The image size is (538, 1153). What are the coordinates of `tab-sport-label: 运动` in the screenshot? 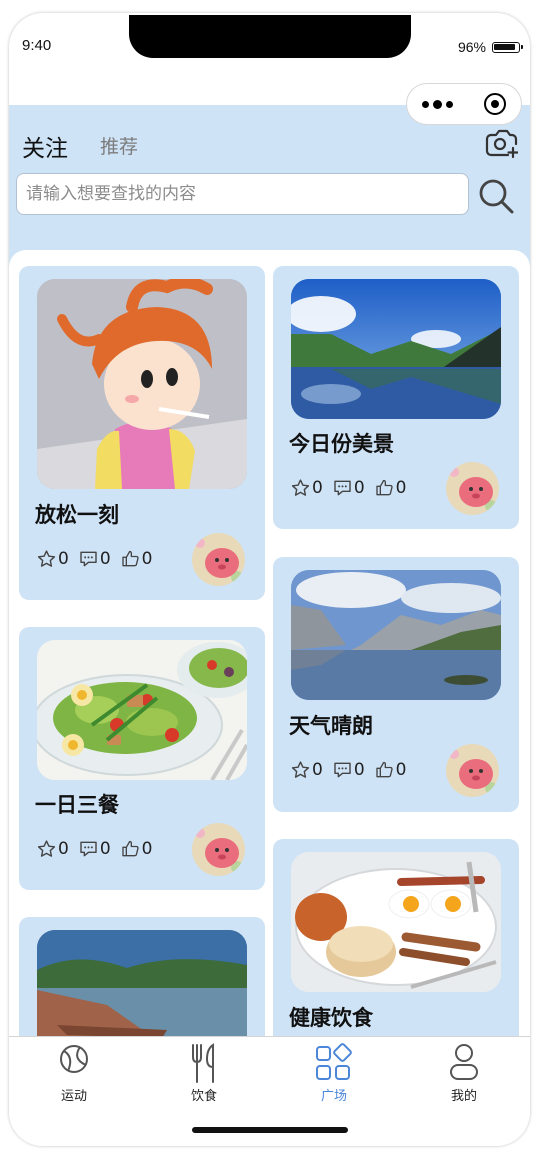 It's located at (73, 1096).